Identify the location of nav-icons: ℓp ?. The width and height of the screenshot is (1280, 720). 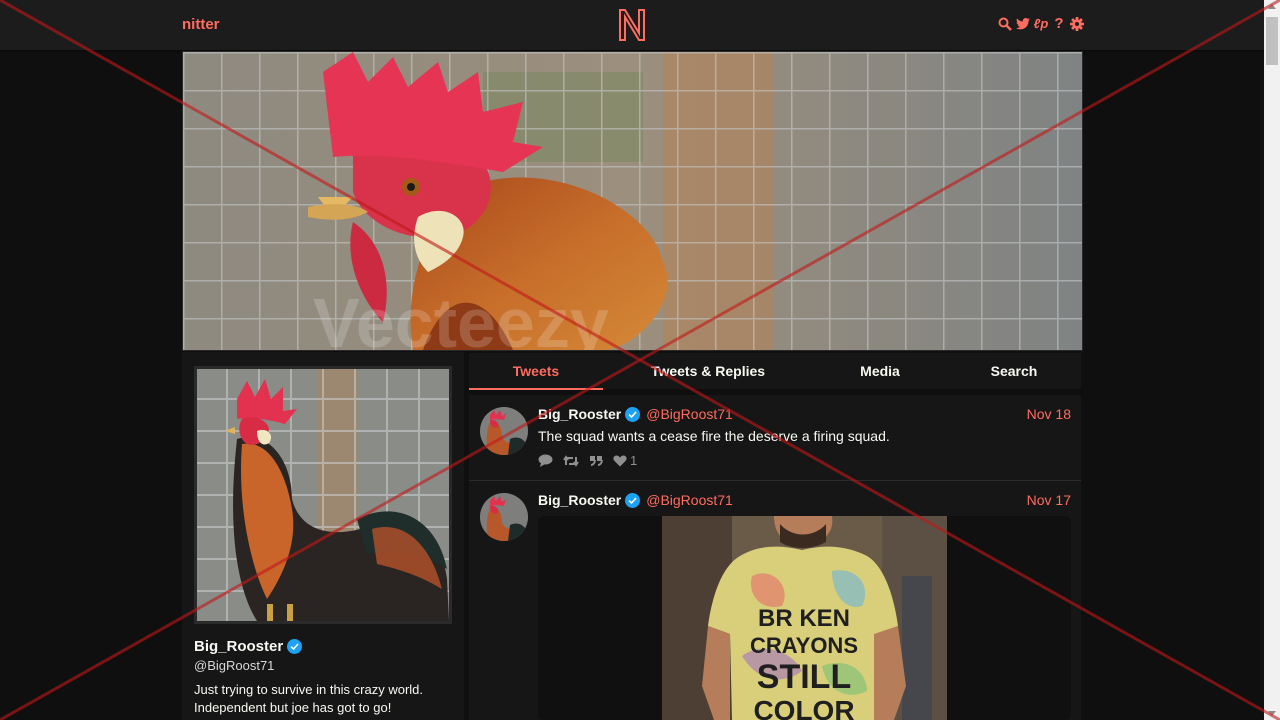
(1041, 24).